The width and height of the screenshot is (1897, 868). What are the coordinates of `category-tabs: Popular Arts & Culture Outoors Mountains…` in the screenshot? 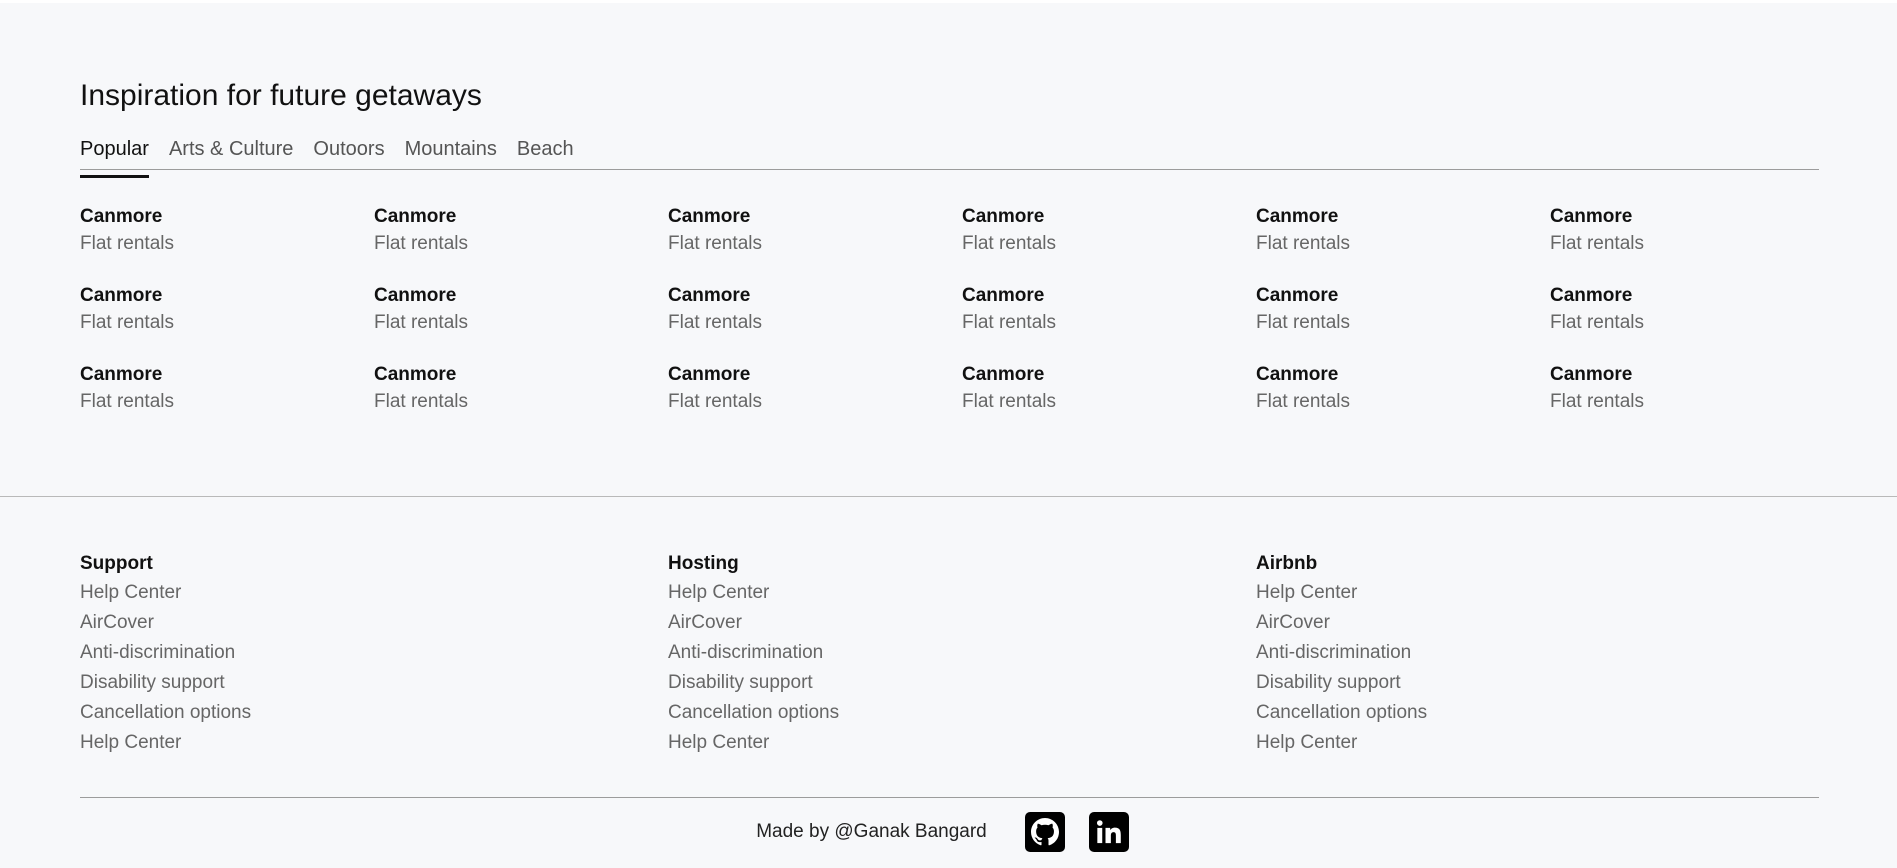 It's located at (949, 156).